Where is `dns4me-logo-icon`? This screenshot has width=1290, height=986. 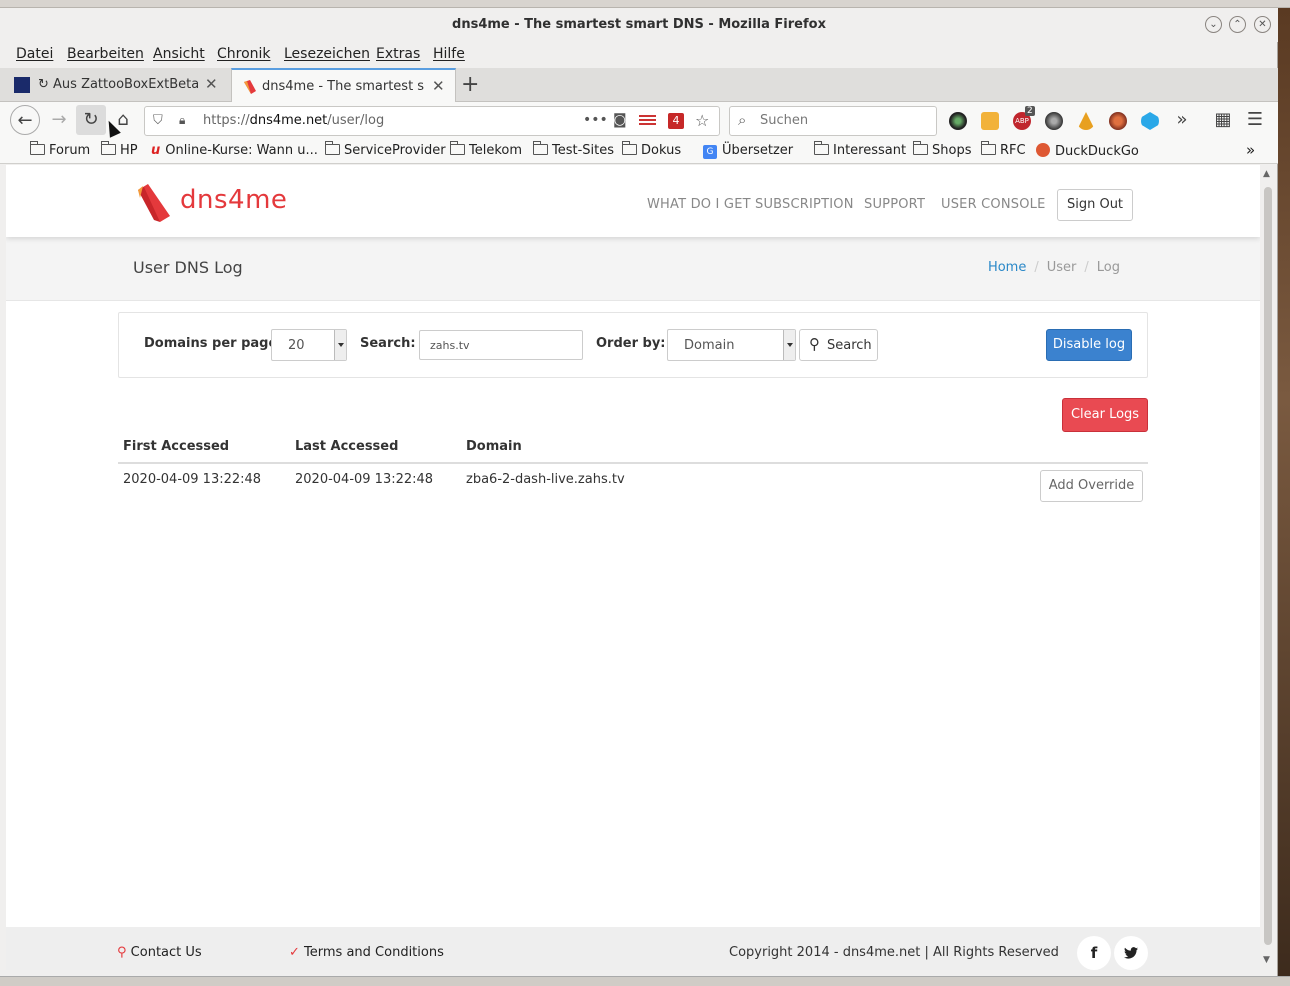 dns4me-logo-icon is located at coordinates (154, 205).